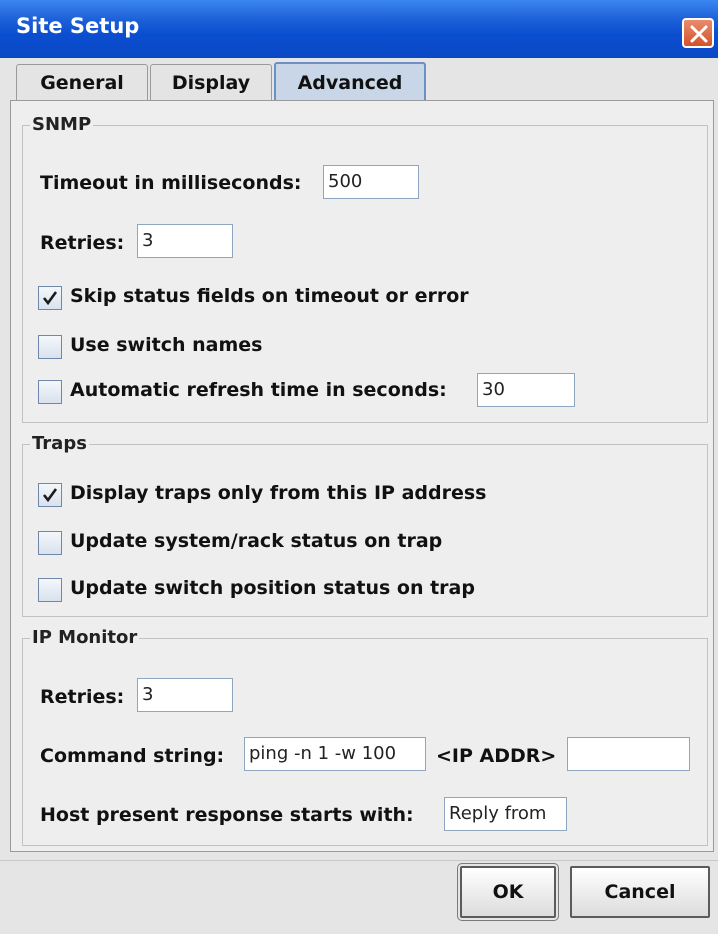 The height and width of the screenshot is (934, 718). Describe the element at coordinates (526, 390) in the screenshot. I see `auto-refresh-input: 30` at that location.